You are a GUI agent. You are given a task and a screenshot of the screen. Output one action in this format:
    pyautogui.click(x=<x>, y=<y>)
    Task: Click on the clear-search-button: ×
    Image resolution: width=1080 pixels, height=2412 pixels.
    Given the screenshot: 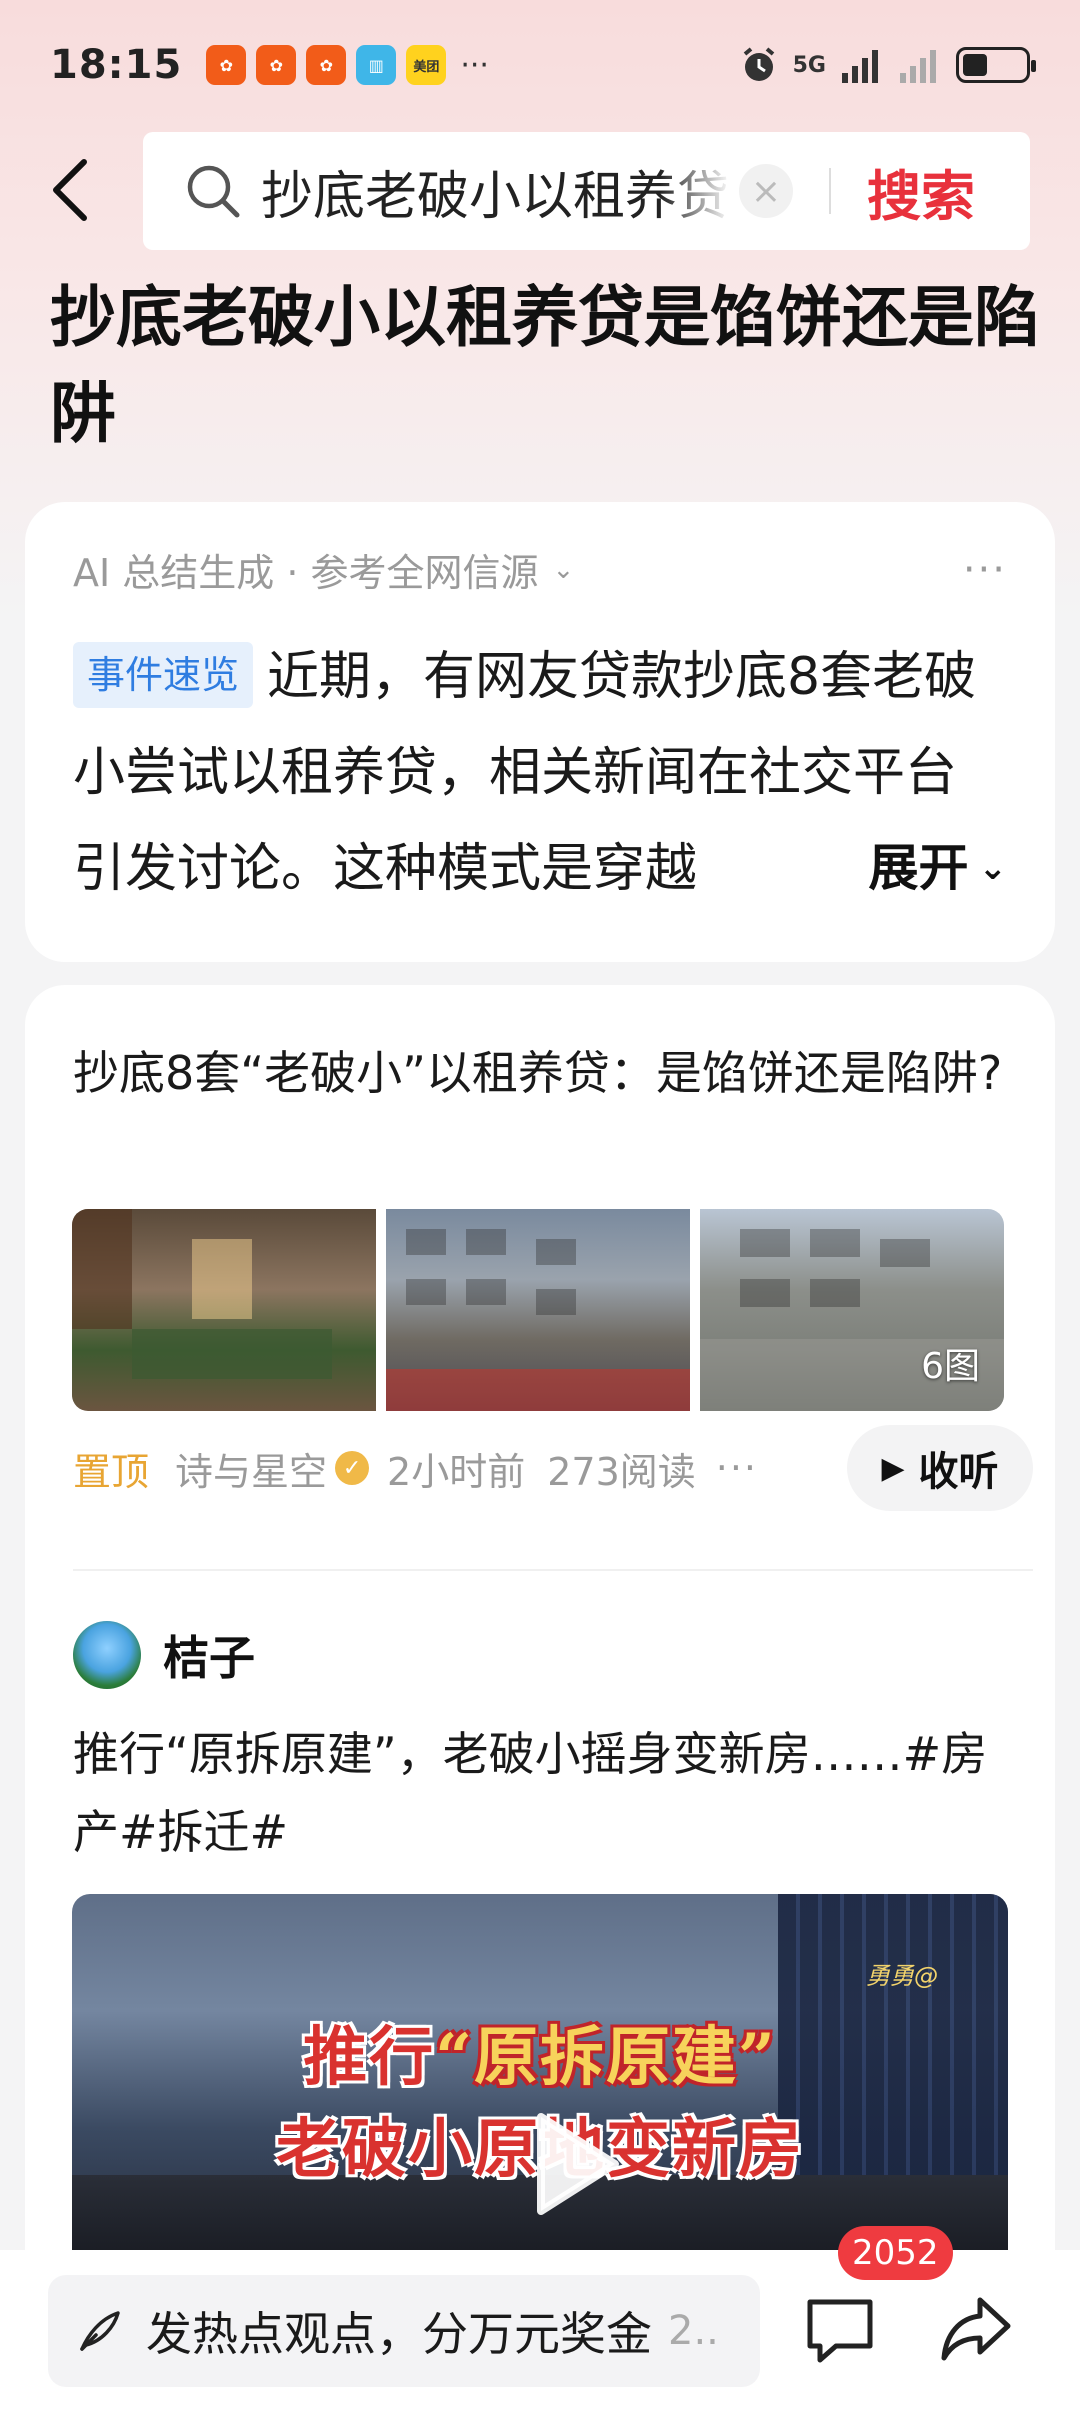 What is the action you would take?
    pyautogui.click(x=766, y=191)
    